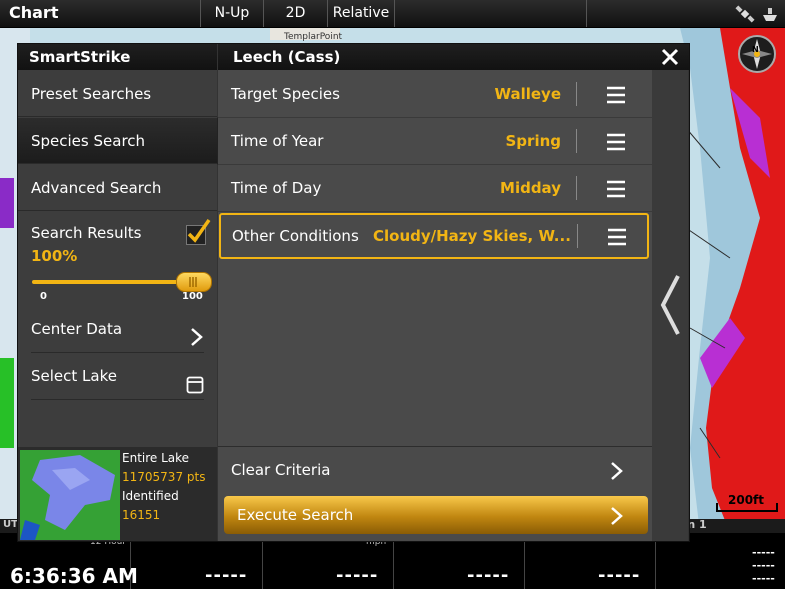 The width and height of the screenshot is (785, 589). Describe the element at coordinates (488, 575) in the screenshot. I see `data-readout-3: -----` at that location.